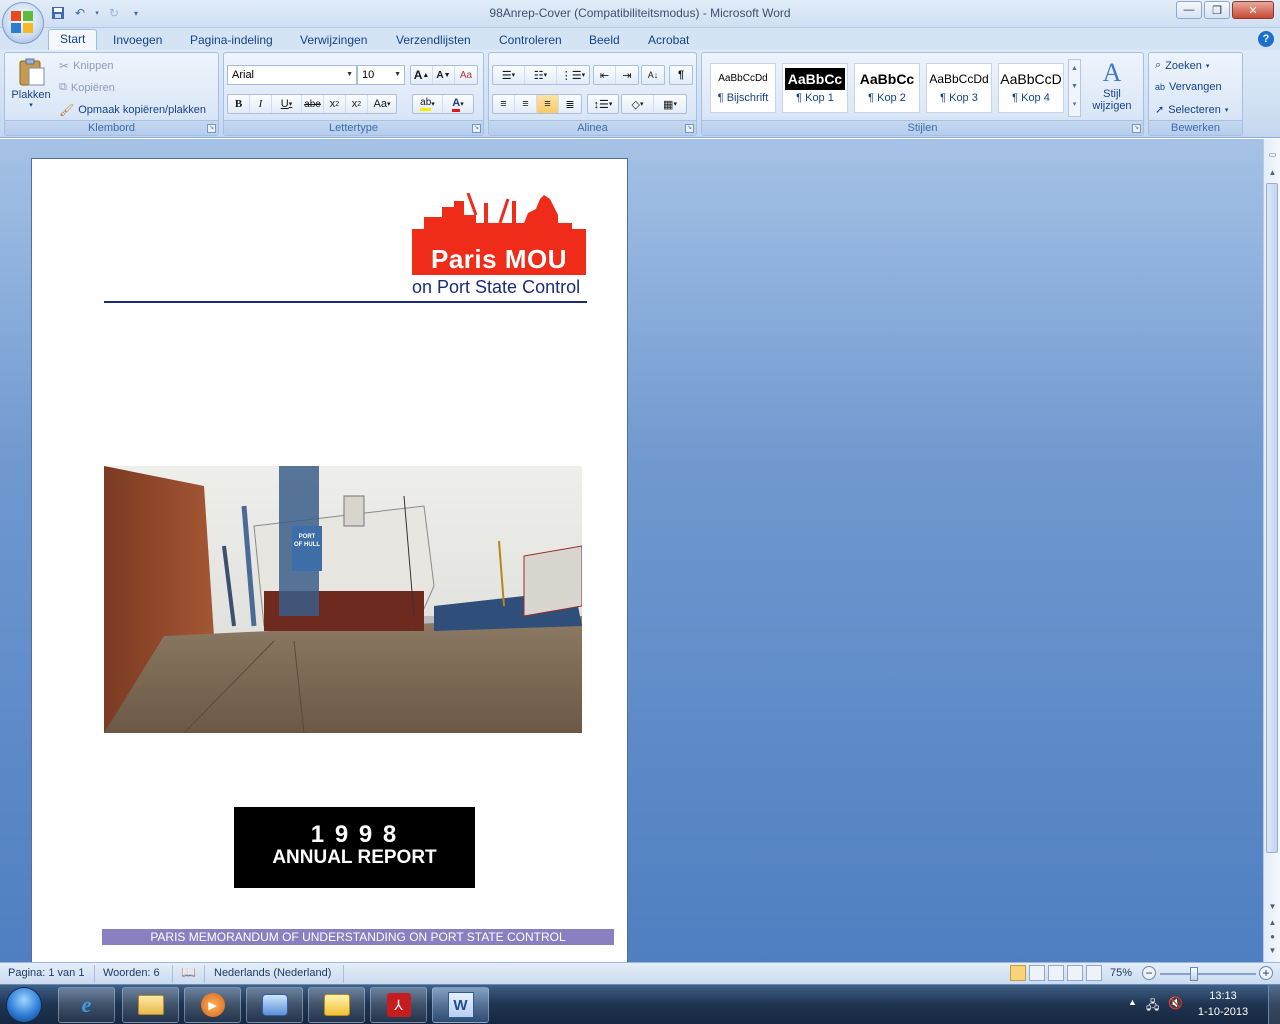 The image size is (1280, 1024). I want to click on window-controls: — ❐ ✕, so click(1225, 10).